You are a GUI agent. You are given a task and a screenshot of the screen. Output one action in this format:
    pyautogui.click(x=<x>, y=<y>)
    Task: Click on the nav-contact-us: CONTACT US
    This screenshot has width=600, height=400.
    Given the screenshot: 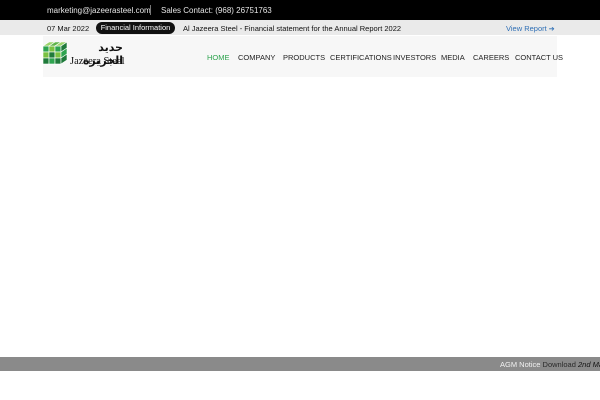 What is the action you would take?
    pyautogui.click(x=539, y=57)
    